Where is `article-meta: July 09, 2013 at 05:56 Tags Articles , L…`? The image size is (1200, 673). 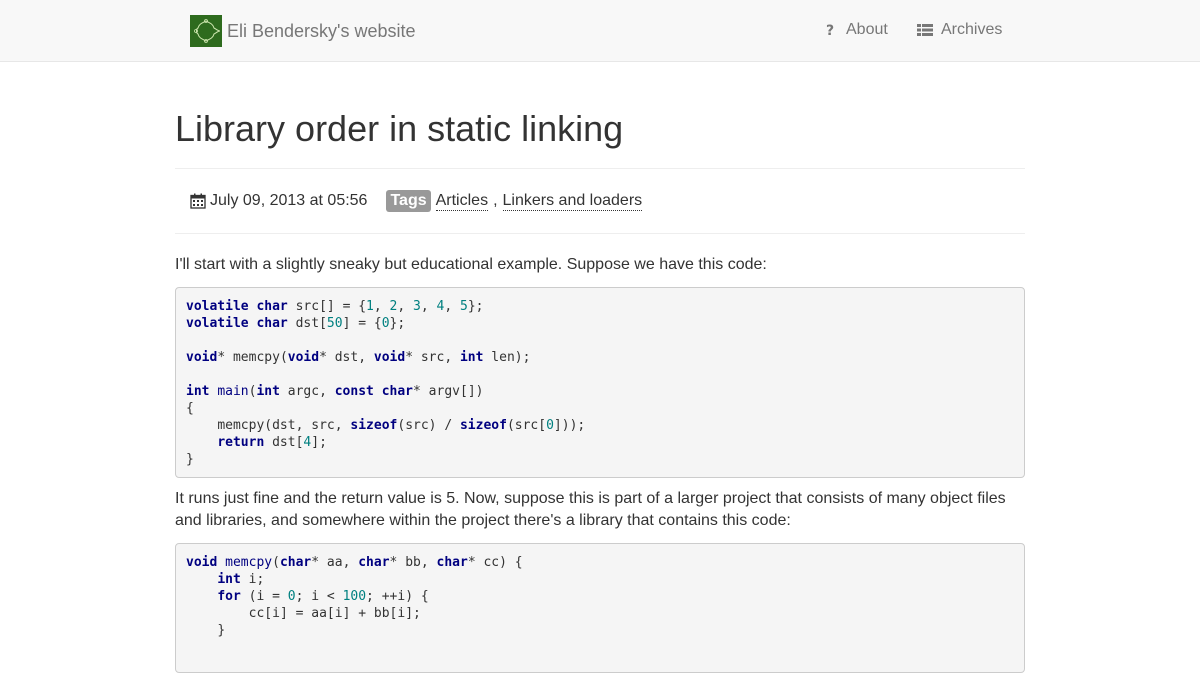
article-meta: July 09, 2013 at 05:56 Tags Articles , L… is located at coordinates (600, 201).